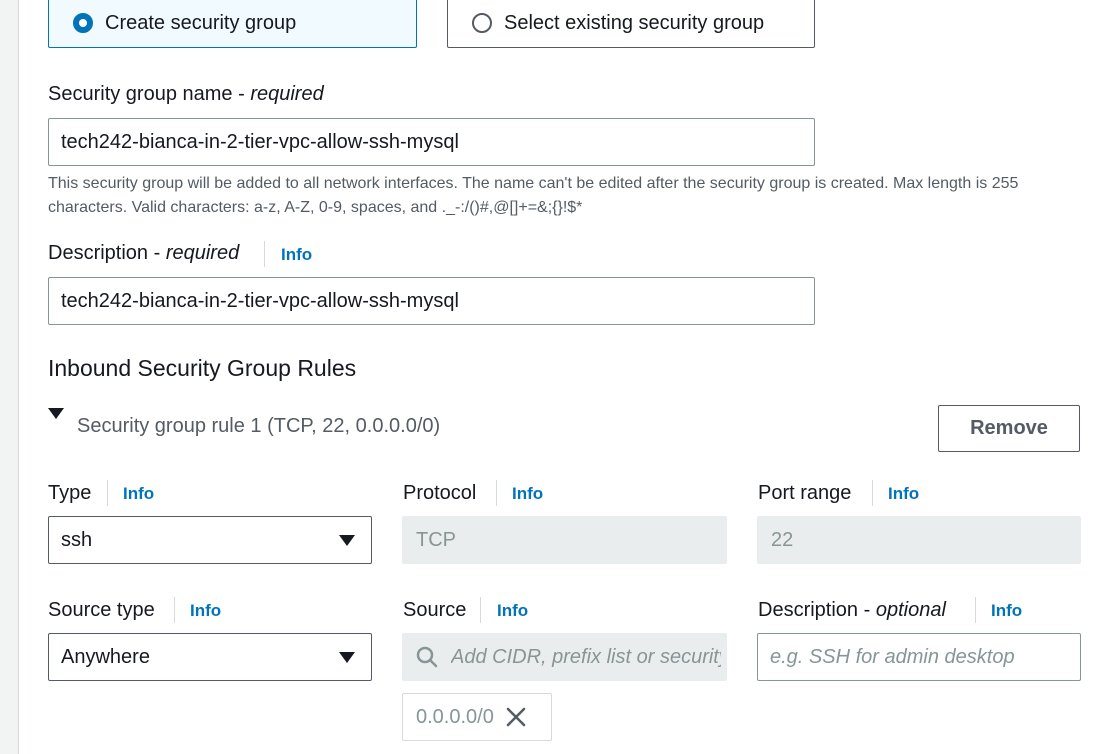  Describe the element at coordinates (210, 657) in the screenshot. I see `source-type-select: Anywhere` at that location.